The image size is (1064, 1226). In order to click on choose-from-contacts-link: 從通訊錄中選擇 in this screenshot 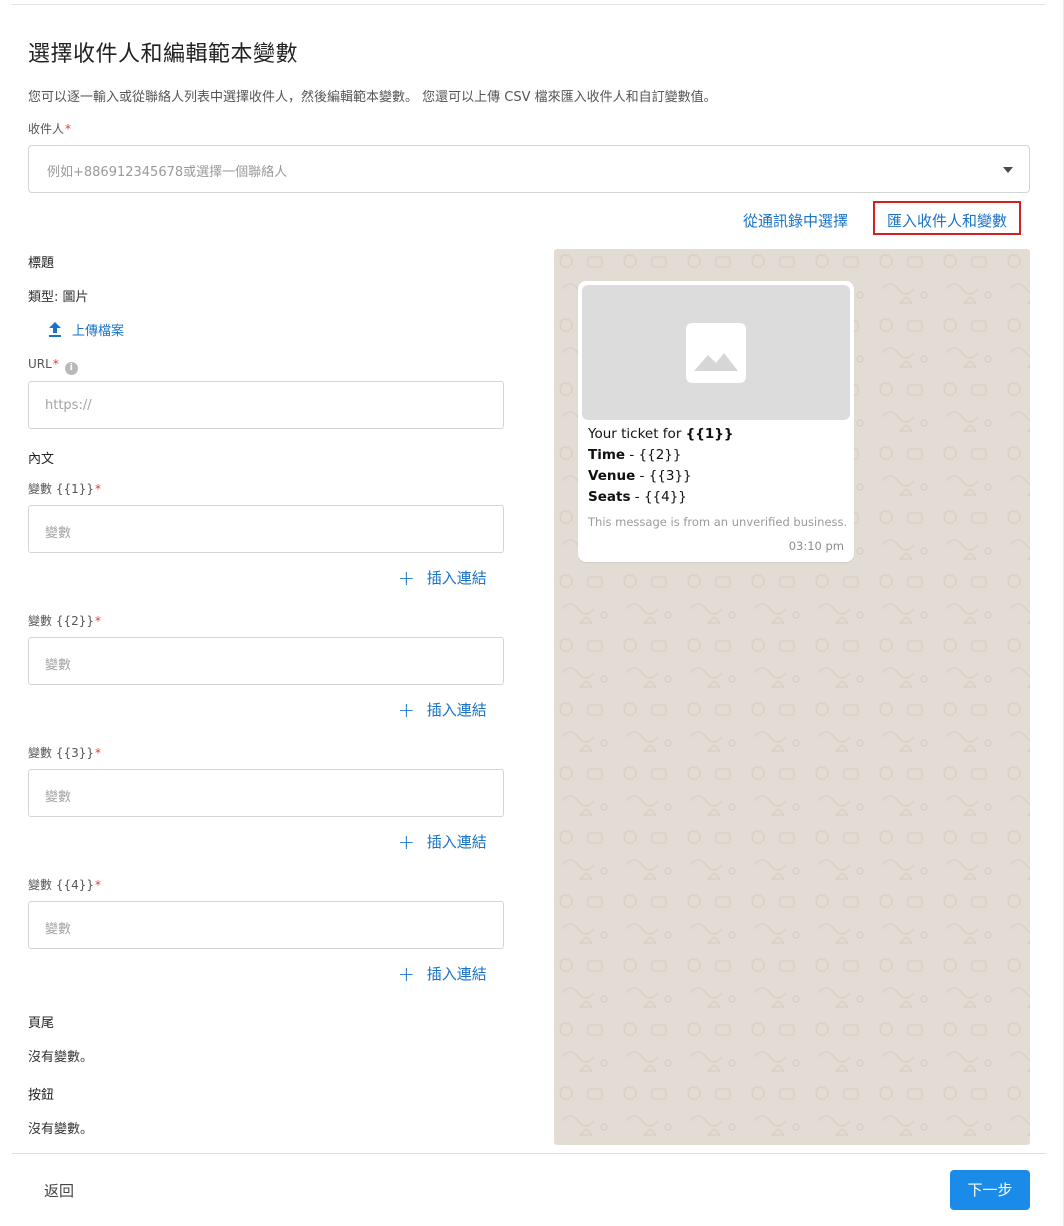, I will do `click(795, 220)`.